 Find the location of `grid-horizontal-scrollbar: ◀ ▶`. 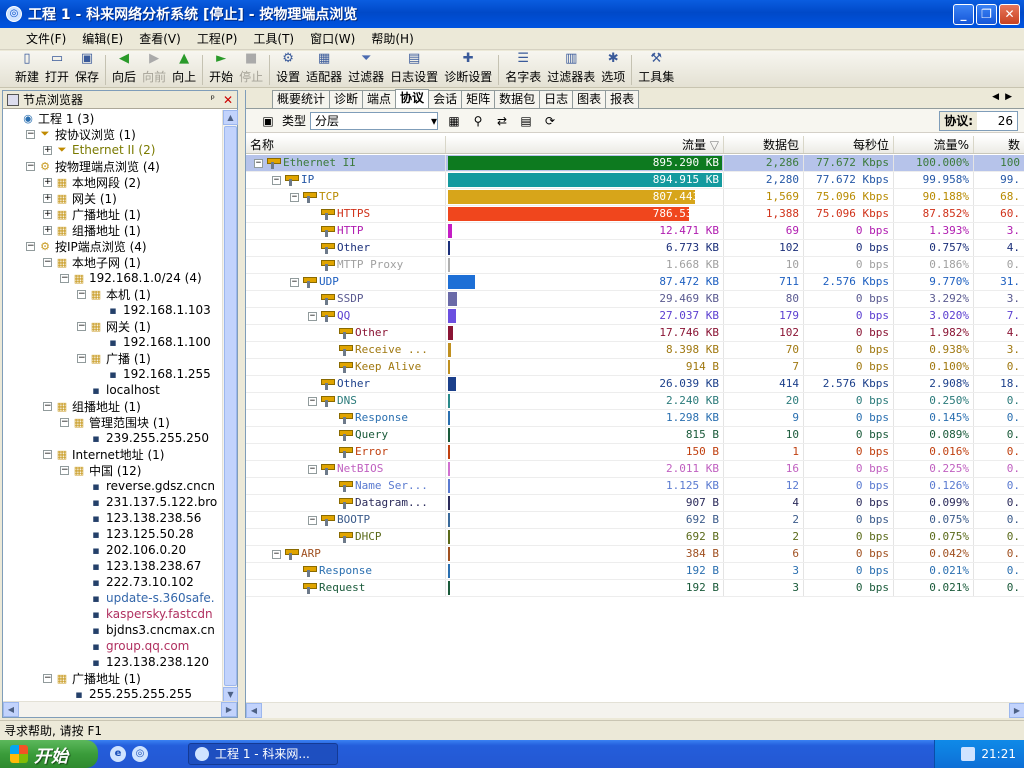

grid-horizontal-scrollbar: ◀ ▶ is located at coordinates (635, 710).